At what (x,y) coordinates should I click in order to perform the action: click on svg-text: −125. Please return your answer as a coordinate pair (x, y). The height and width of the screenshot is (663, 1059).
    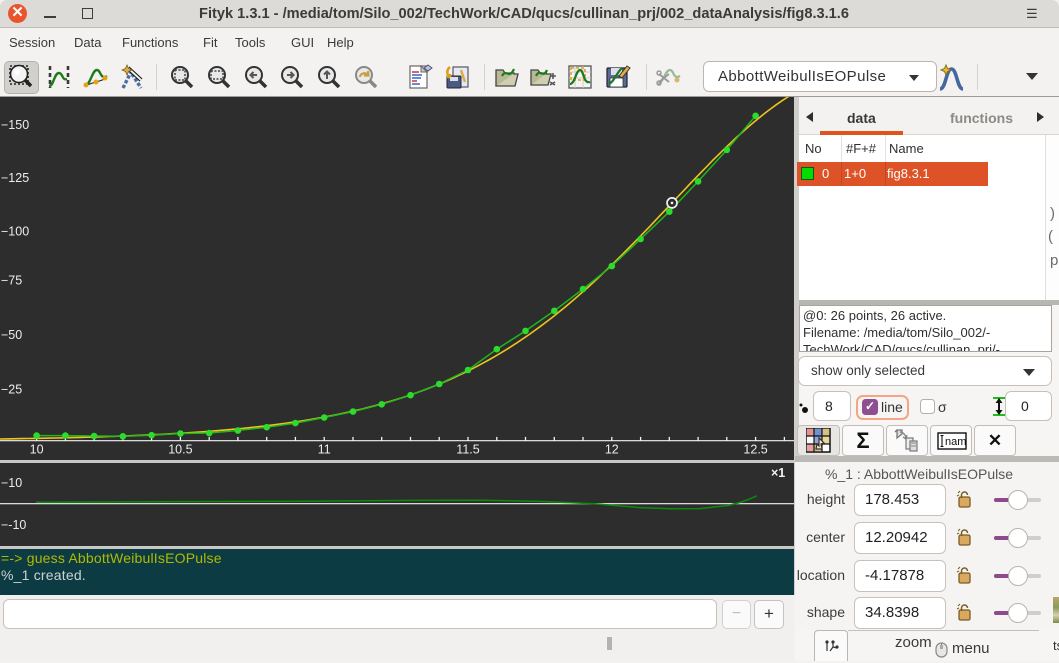
    Looking at the image, I should click on (15, 178).